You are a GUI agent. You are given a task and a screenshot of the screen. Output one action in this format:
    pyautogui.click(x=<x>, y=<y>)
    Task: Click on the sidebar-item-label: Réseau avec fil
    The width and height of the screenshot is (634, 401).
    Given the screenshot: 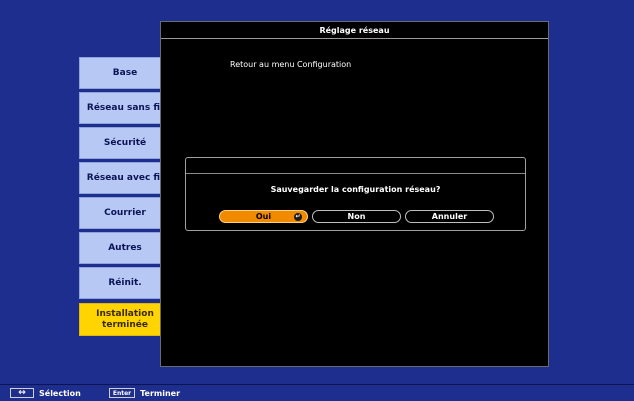 What is the action you would take?
    pyautogui.click(x=125, y=177)
    